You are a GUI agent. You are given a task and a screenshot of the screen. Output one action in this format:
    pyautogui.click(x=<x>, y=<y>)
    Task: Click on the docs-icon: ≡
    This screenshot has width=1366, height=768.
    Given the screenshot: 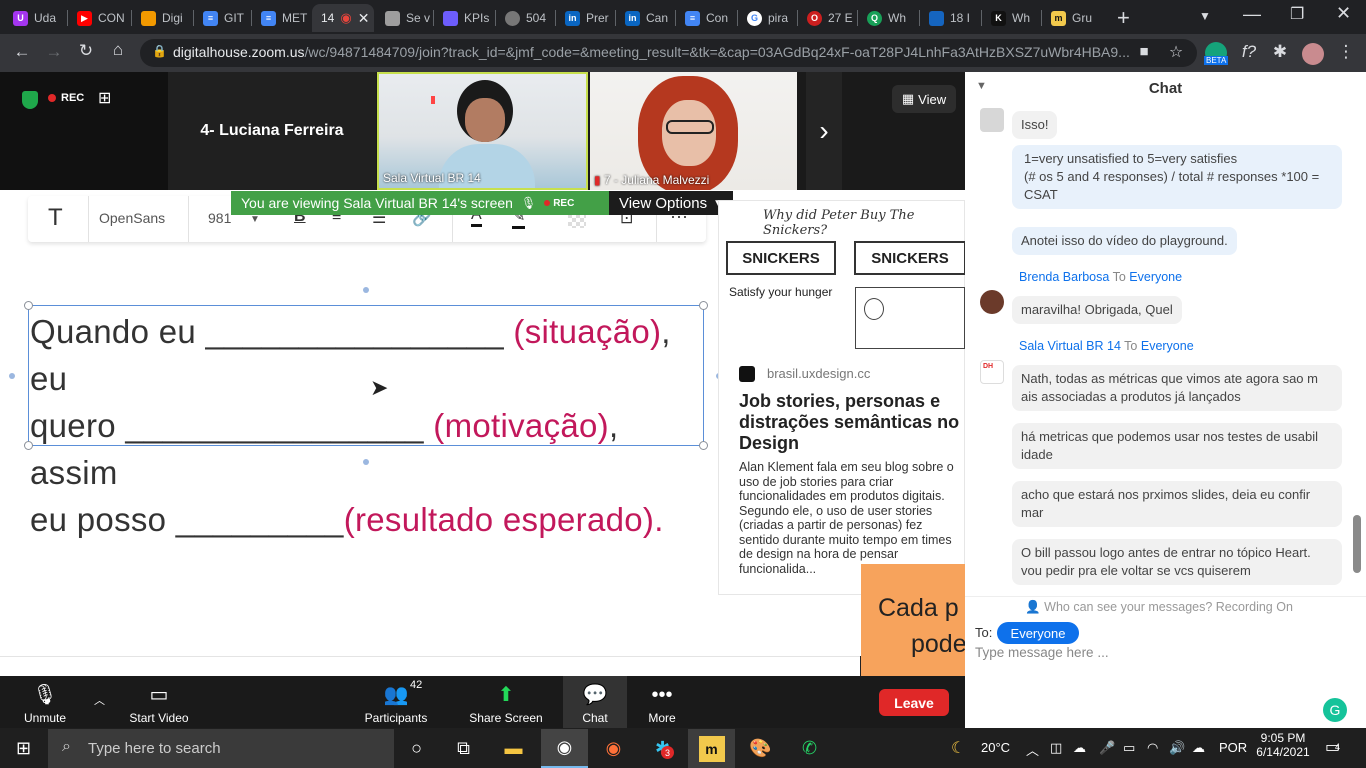 What is the action you would take?
    pyautogui.click(x=268, y=18)
    